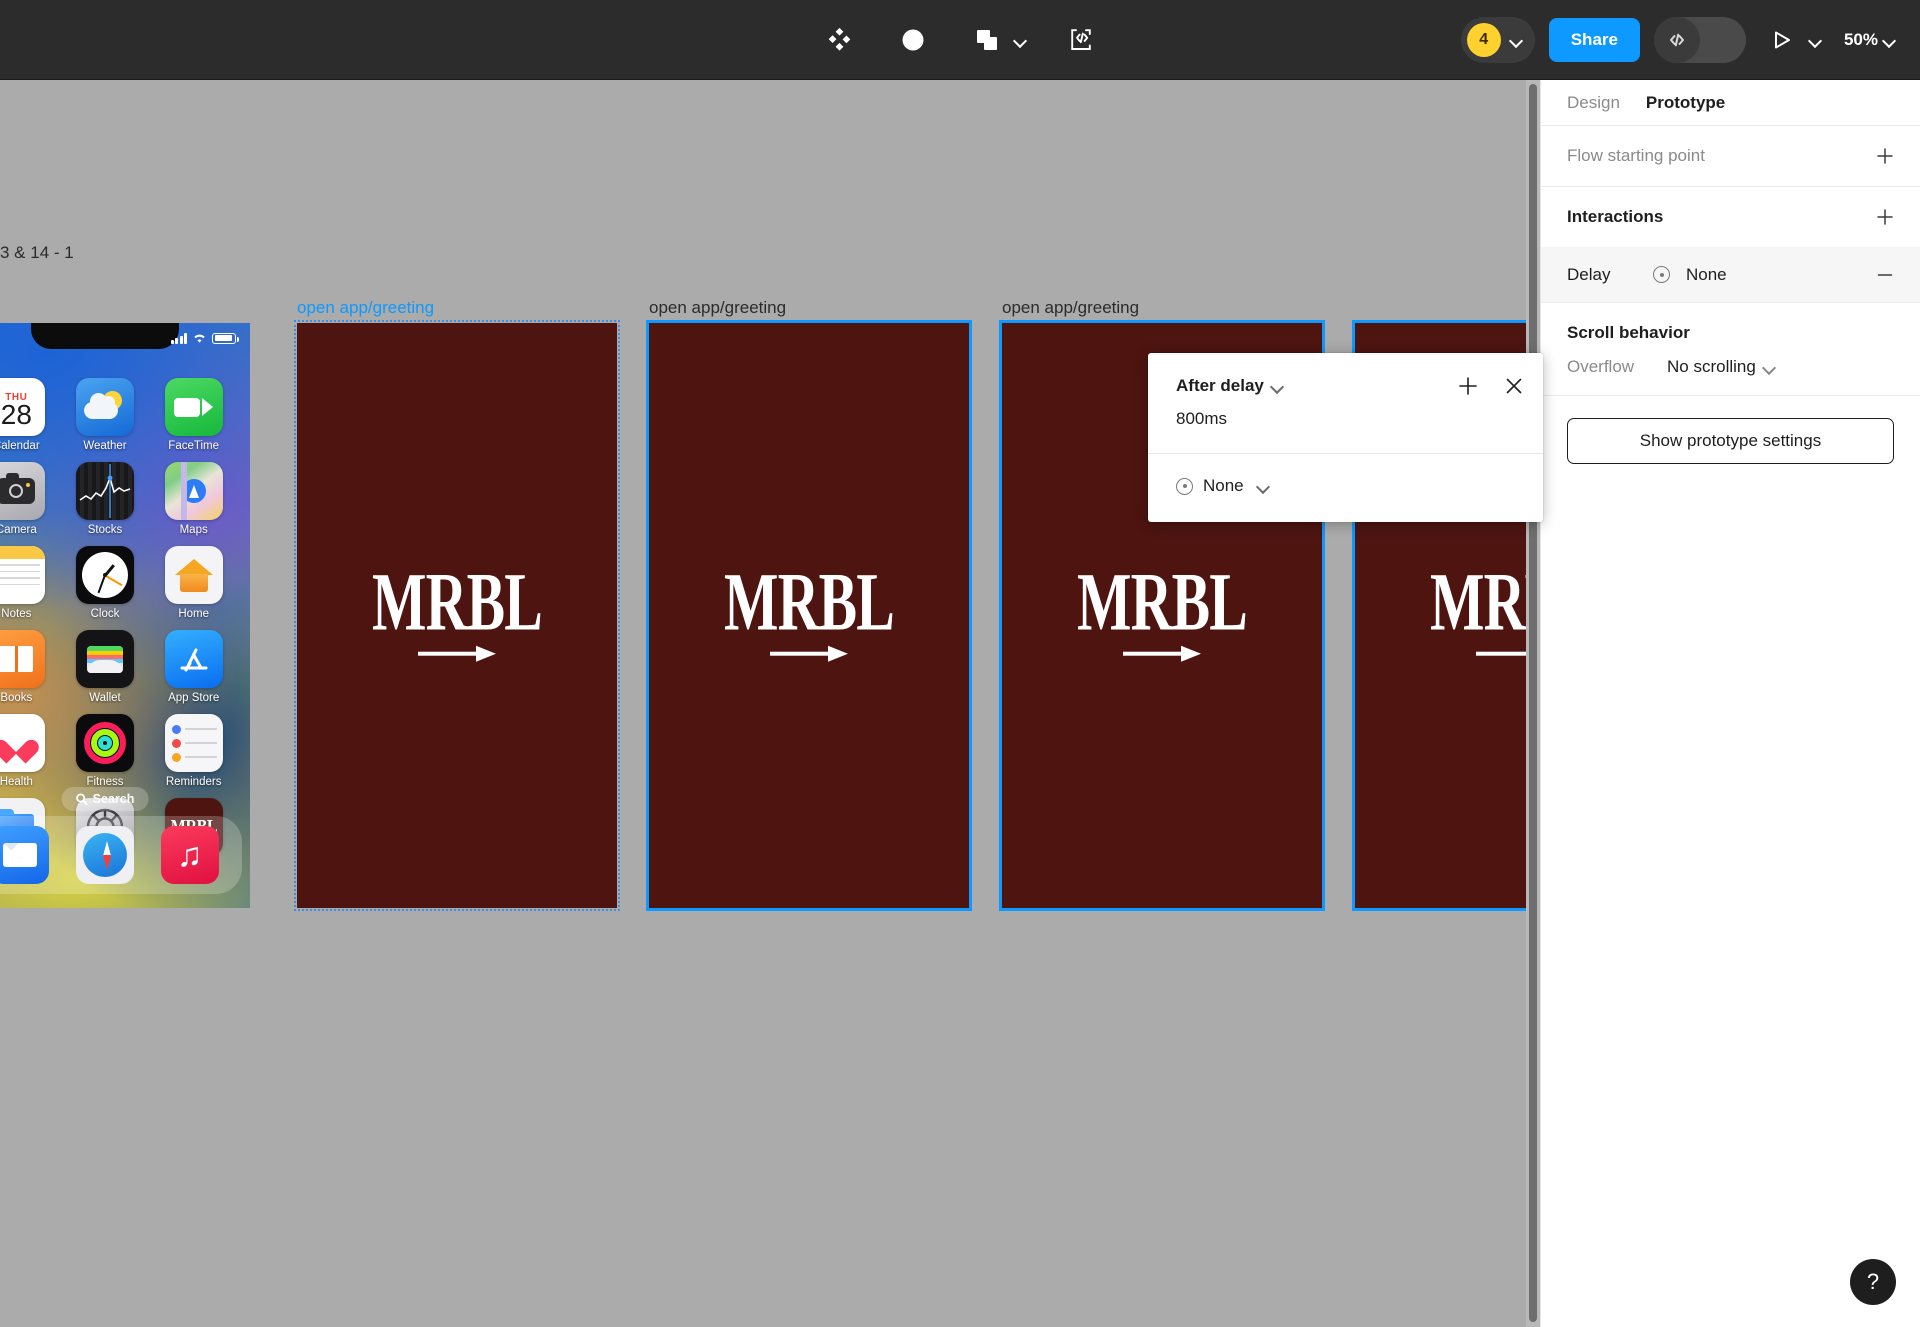 Image resolution: width=1920 pixels, height=1327 pixels. I want to click on app-clock: Clock, so click(105, 583).